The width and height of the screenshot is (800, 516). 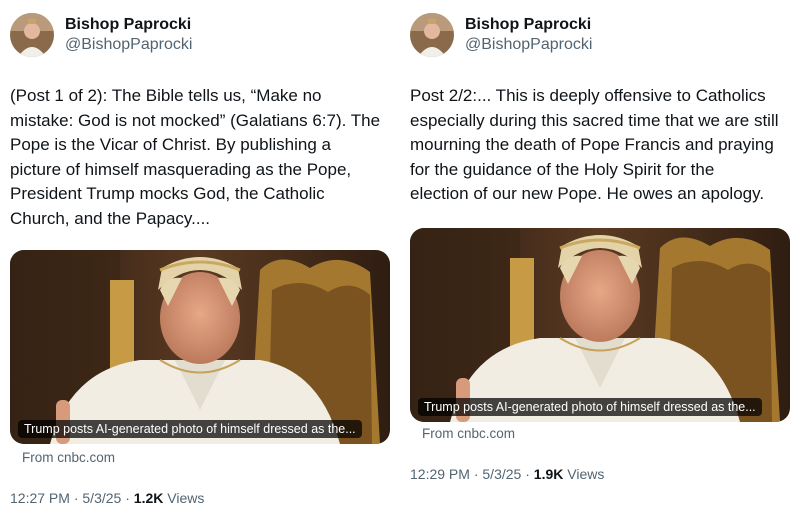 I want to click on views-count: 1.9K, so click(x=548, y=474).